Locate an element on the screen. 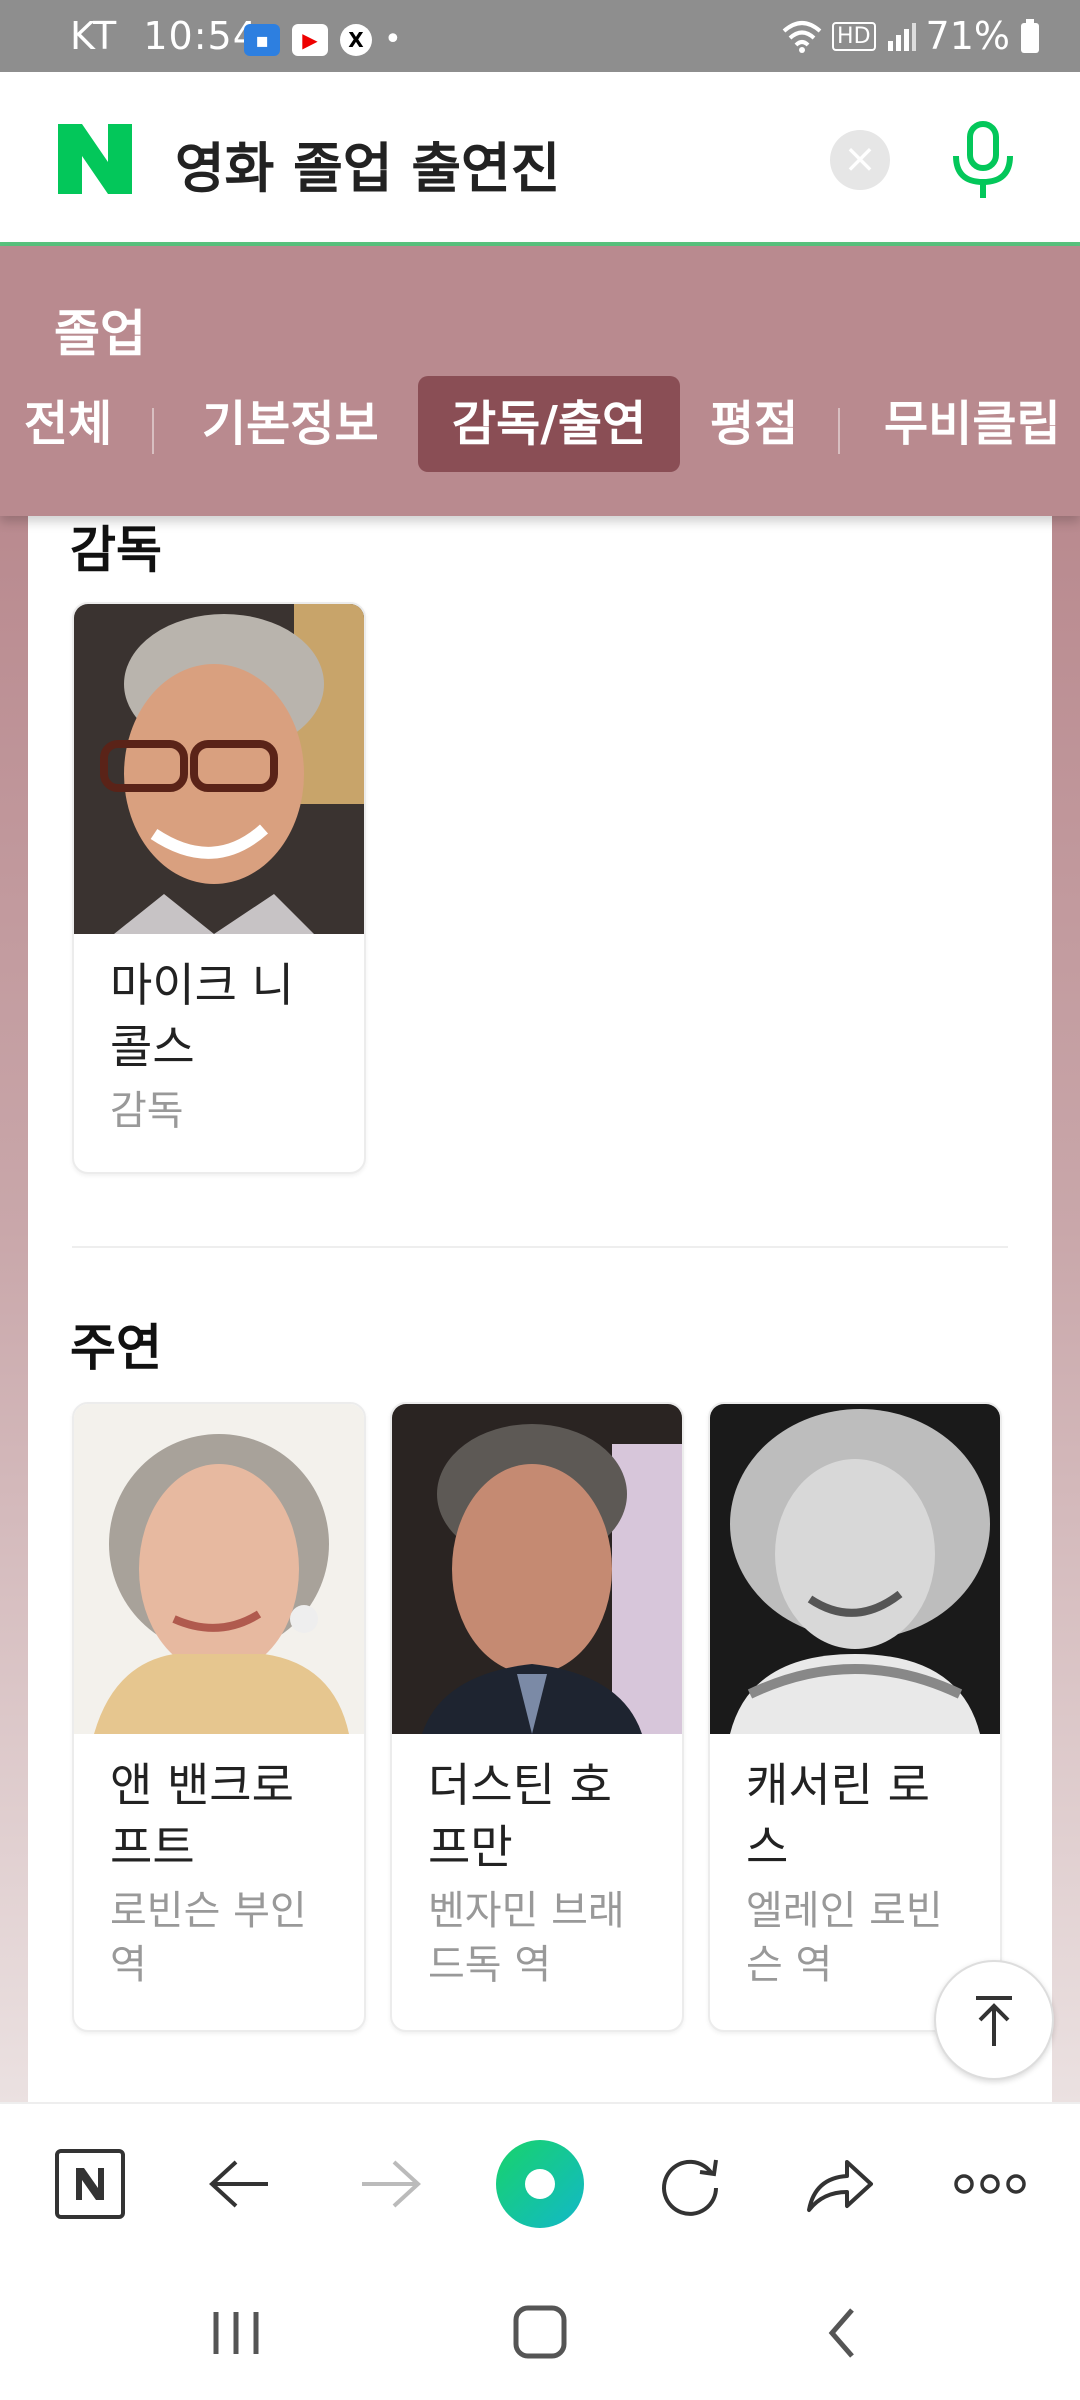 The height and width of the screenshot is (2400, 1080). forward-arrow-icon is located at coordinates (391, 2184).